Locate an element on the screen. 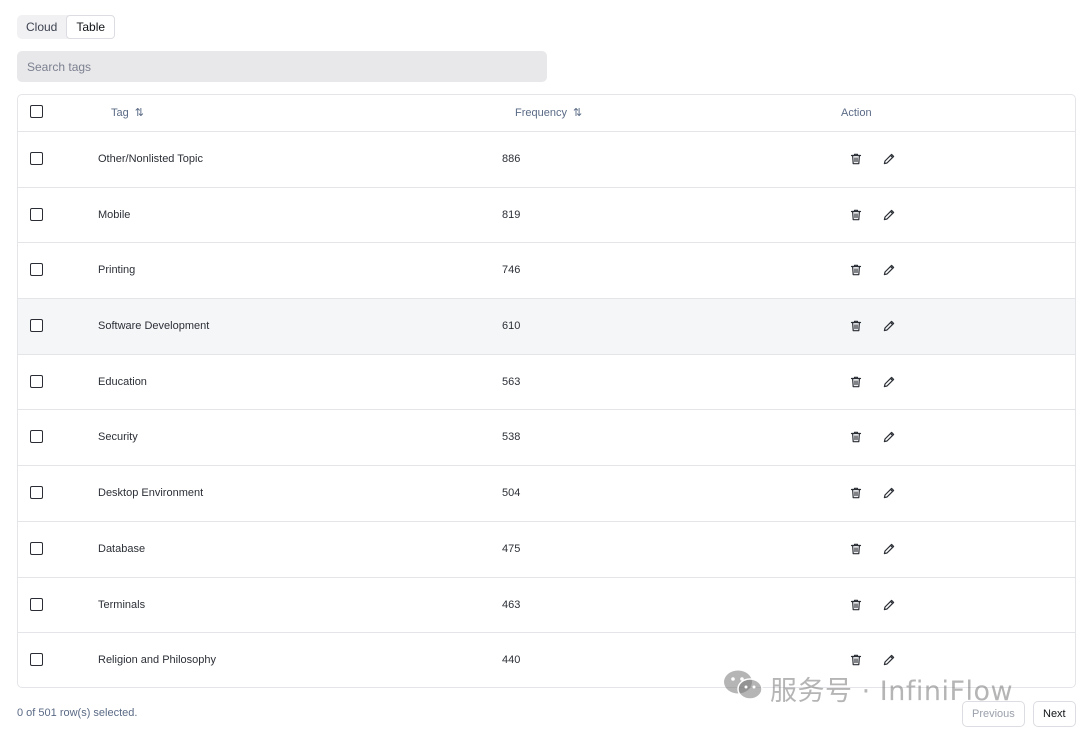 The height and width of the screenshot is (730, 1080). selection-status: 0 of 501 row(s) selected. is located at coordinates (77, 713).